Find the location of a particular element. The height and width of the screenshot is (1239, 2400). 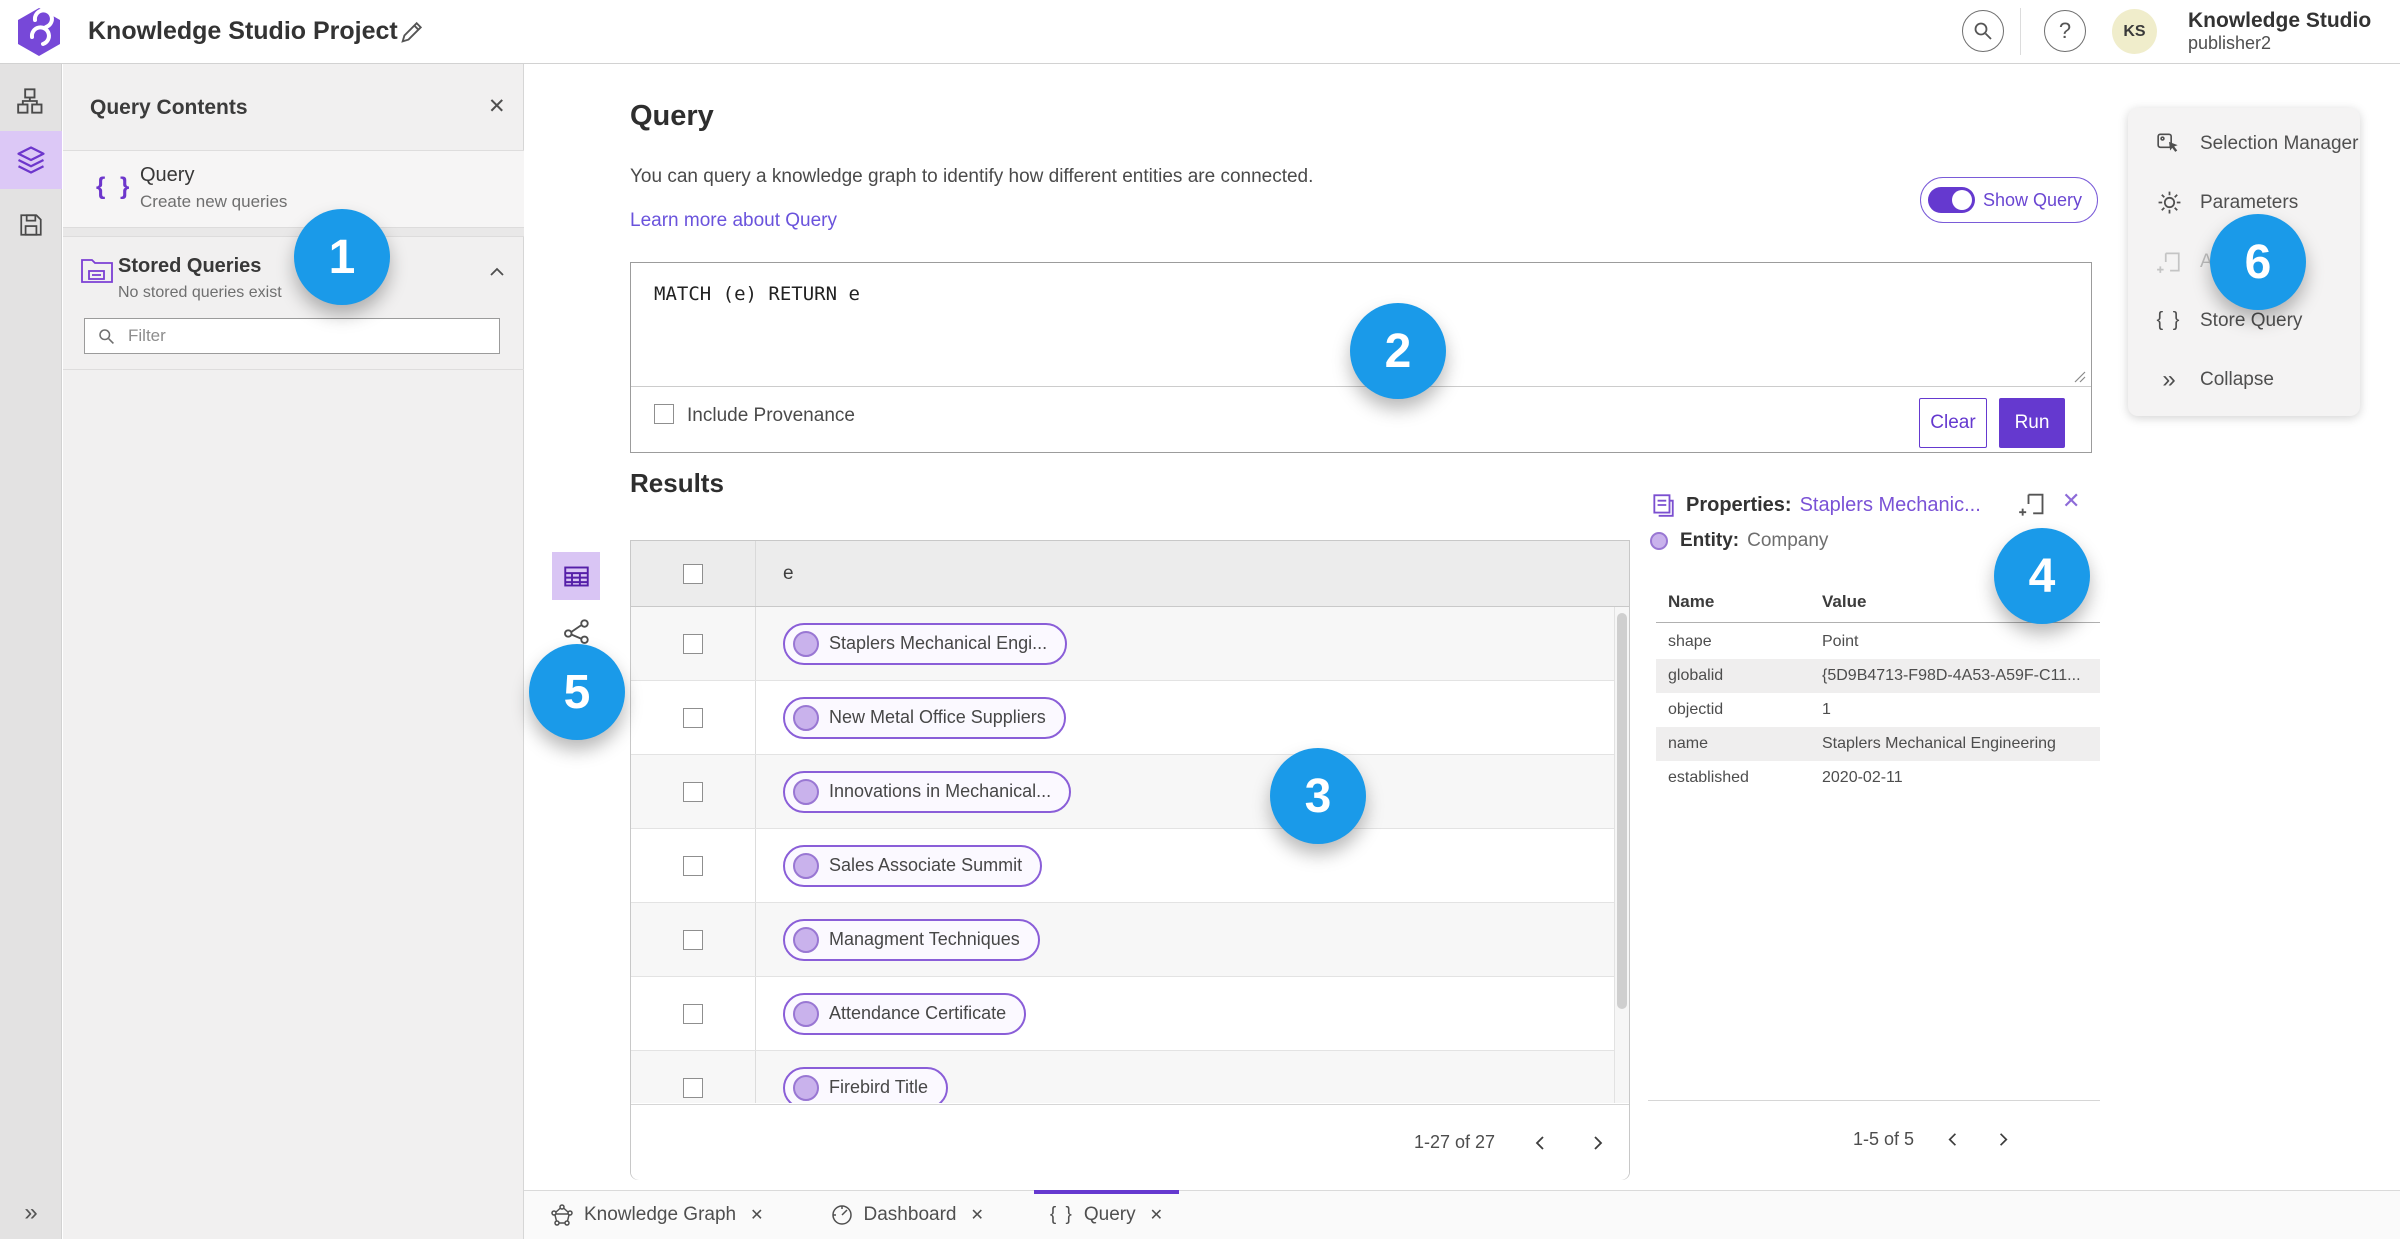

results-prev-page-icon is located at coordinates (1541, 1143).